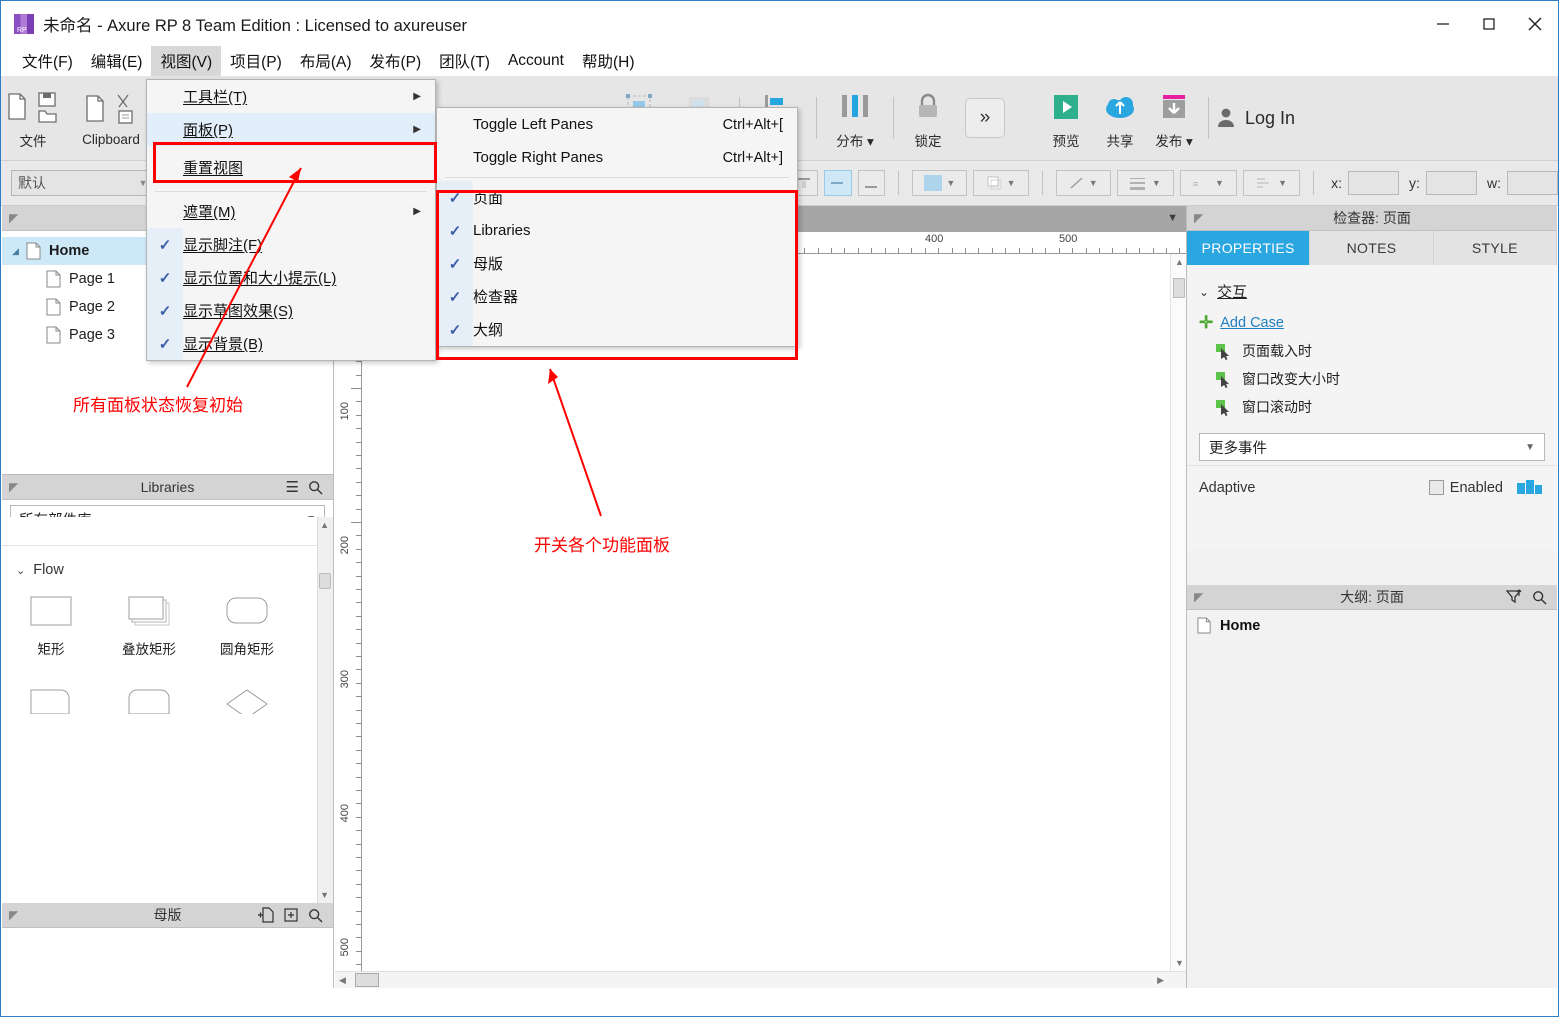  I want to click on menu-item-show-background: ✓ 显示背景(B), so click(291, 343).